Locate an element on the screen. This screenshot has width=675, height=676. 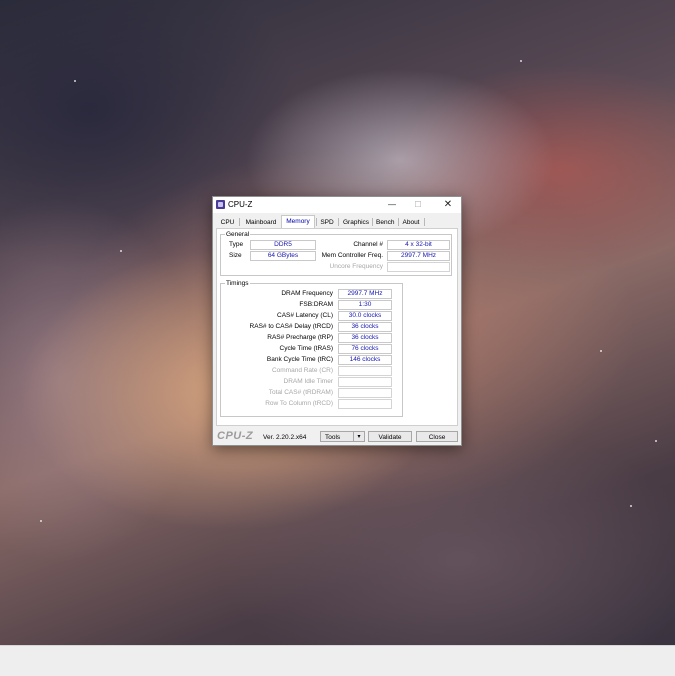
minimize-button: — is located at coordinates (392, 205).